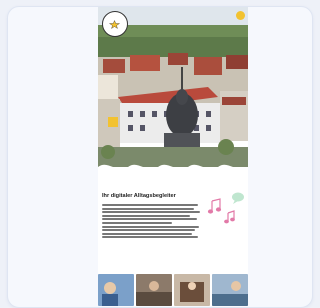 The height and width of the screenshot is (308, 320). I want to click on speech-bubble-icon, so click(238, 198).